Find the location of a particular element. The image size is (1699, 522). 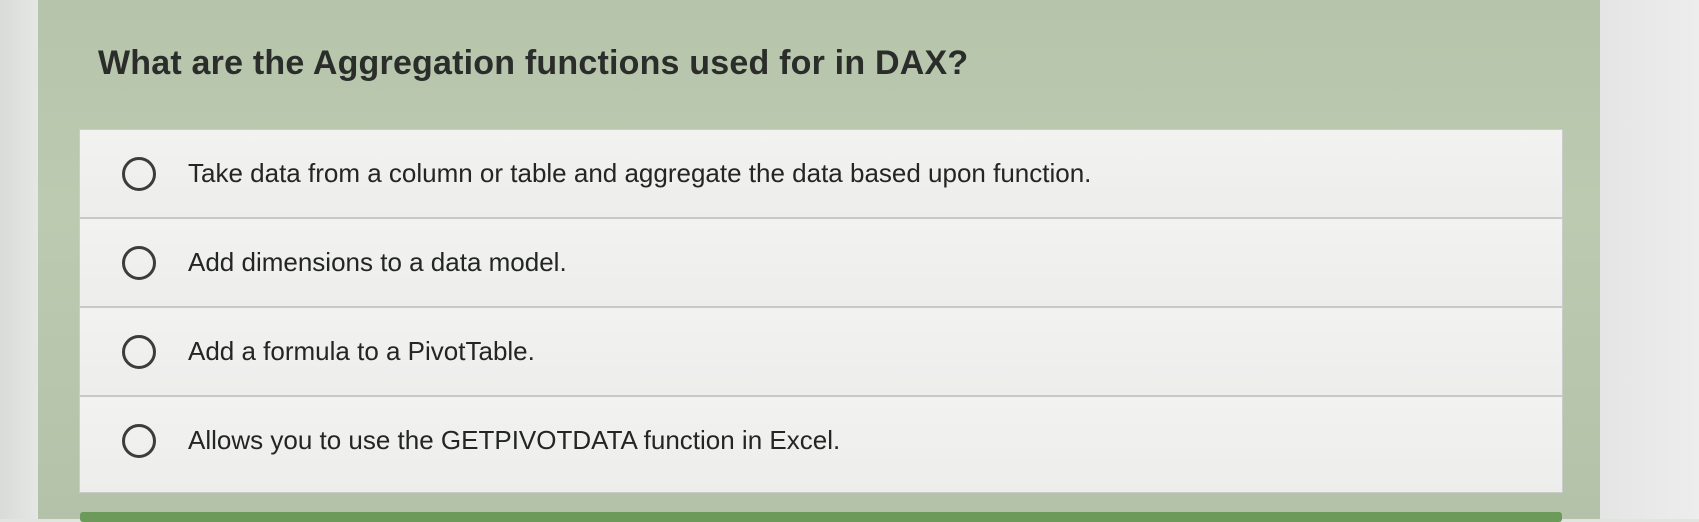

answer-label-2: Add dimensions to a data model. is located at coordinates (377, 262).